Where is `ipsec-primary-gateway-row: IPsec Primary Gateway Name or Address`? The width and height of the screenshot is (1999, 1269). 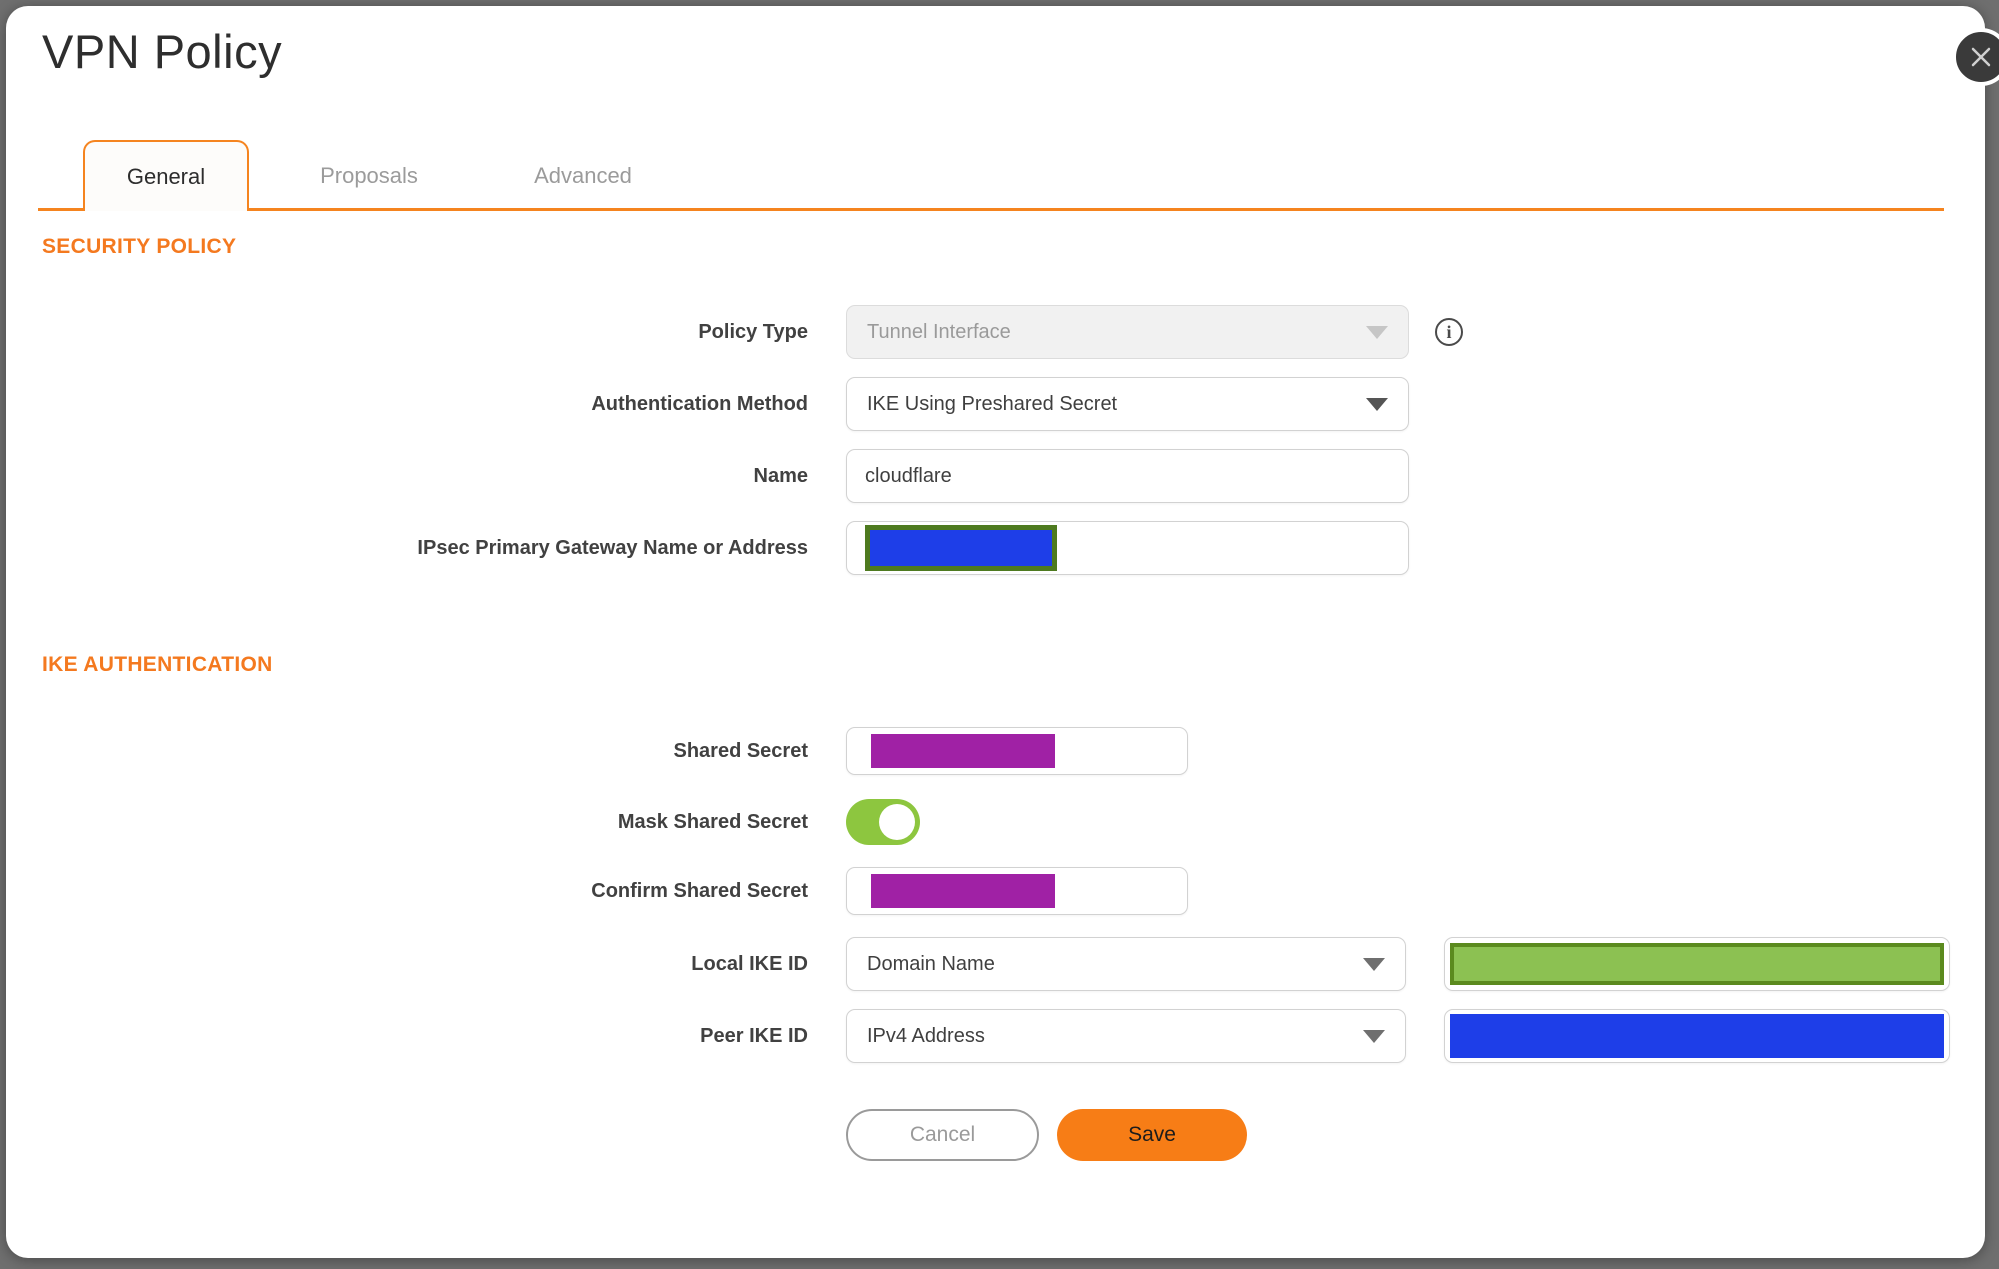 ipsec-primary-gateway-row: IPsec Primary Gateway Name or Address is located at coordinates (995, 548).